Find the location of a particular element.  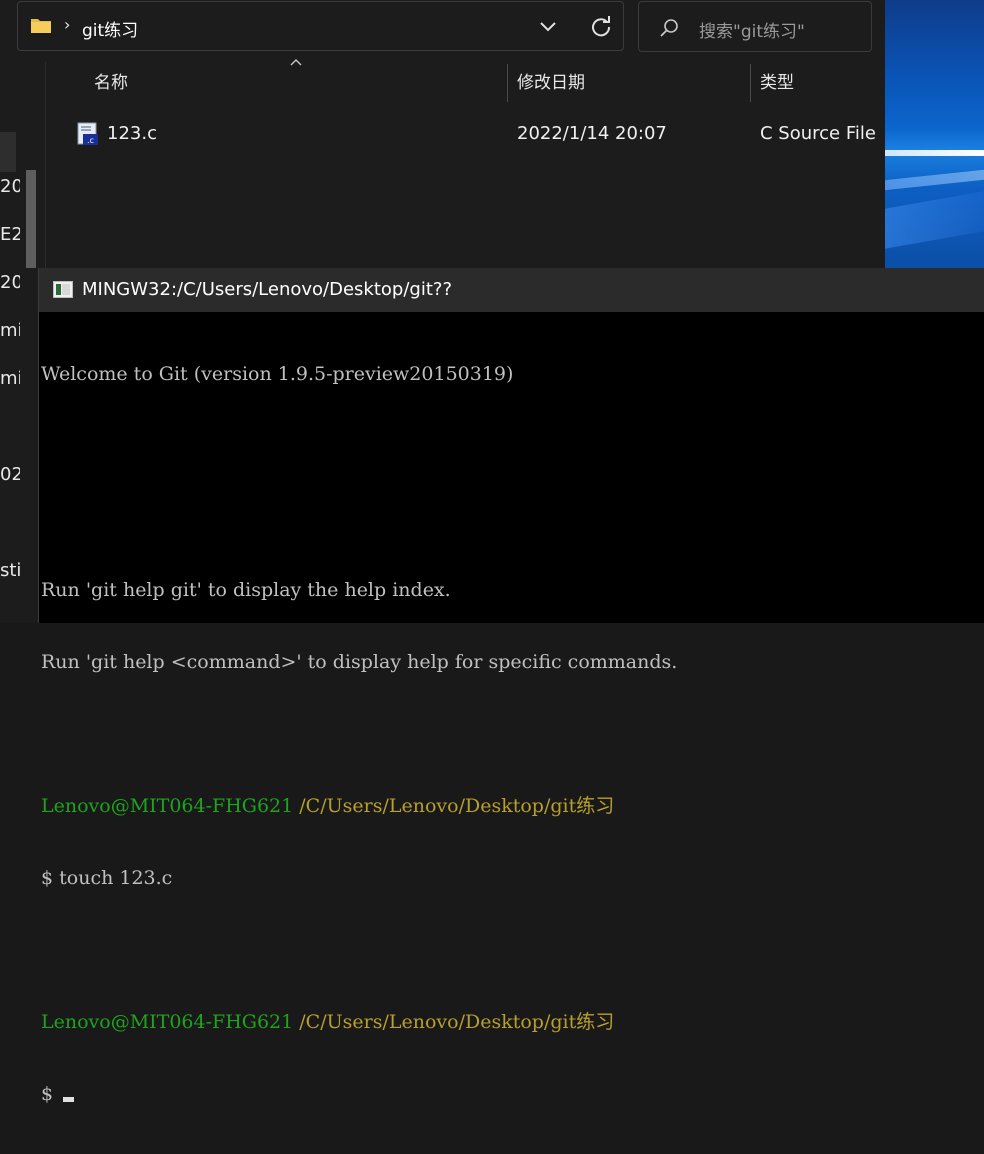

refresh-icon is located at coordinates (601, 26).